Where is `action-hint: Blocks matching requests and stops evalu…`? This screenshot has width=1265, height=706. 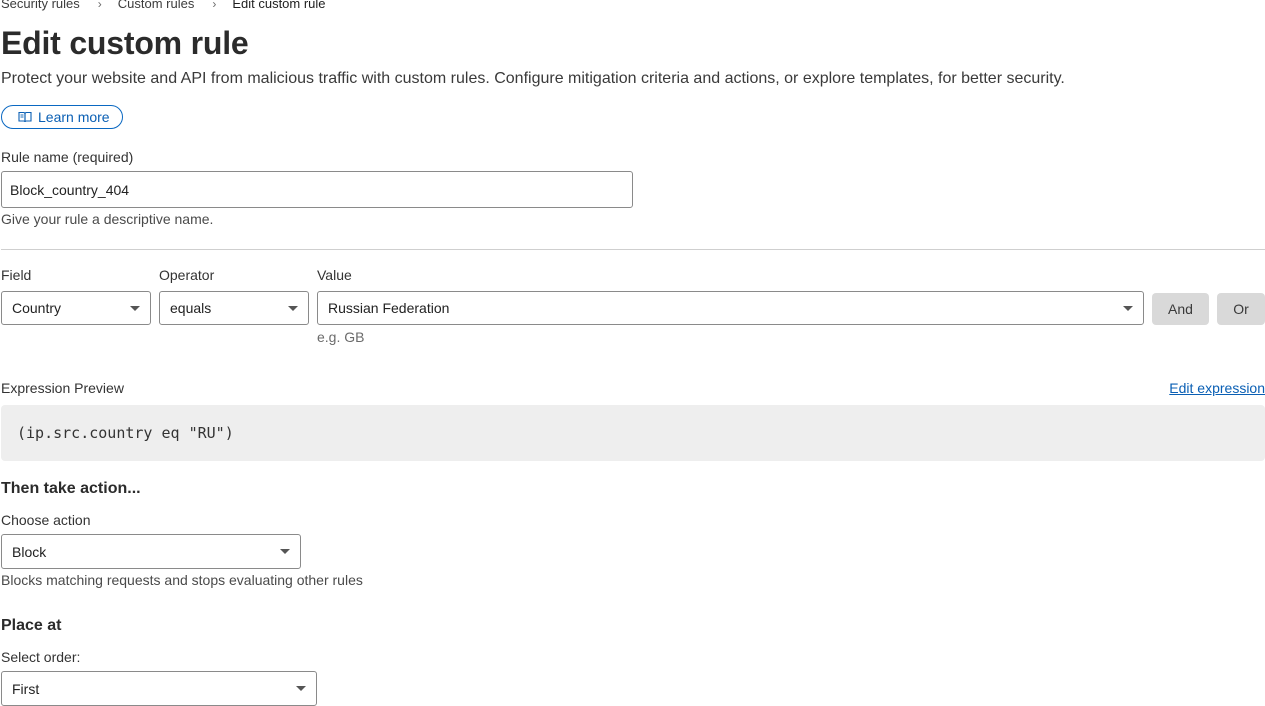
action-hint: Blocks matching requests and stops evalu… is located at coordinates (182, 580).